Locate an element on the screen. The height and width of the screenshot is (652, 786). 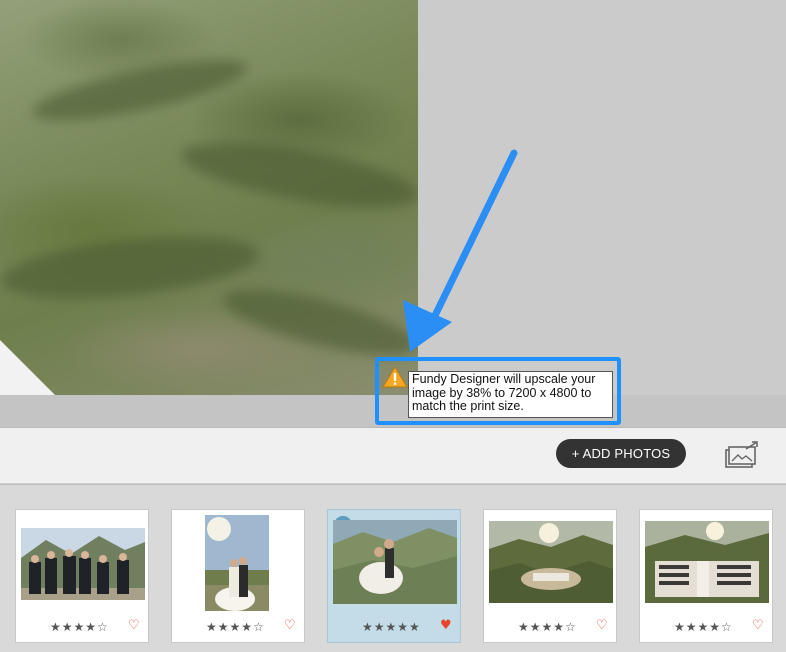
favorite-heart-icon: ♥ is located at coordinates (446, 625).